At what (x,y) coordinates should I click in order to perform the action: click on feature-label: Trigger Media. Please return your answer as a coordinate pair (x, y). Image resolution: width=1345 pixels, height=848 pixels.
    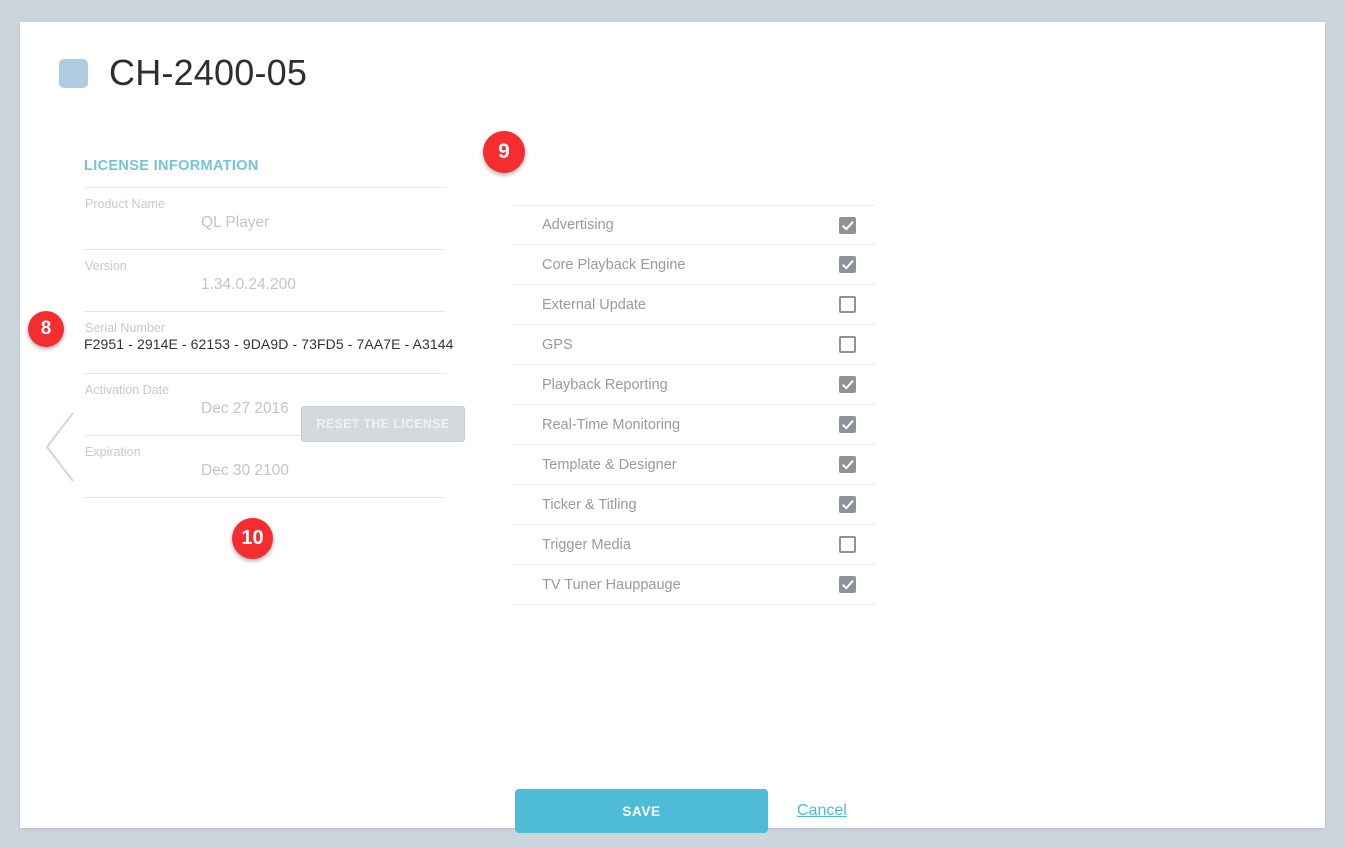
    Looking at the image, I should click on (586, 544).